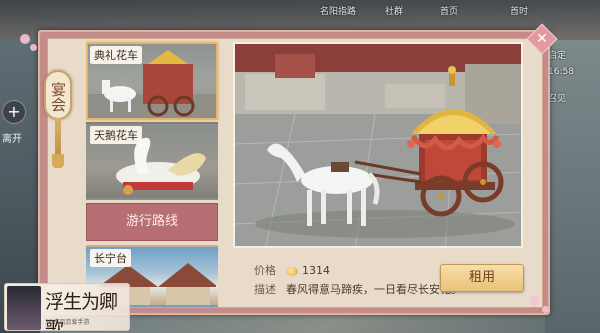  What do you see at coordinates (152, 81) in the screenshot?
I see `float-card-ceremony: 典礼花车` at bounding box center [152, 81].